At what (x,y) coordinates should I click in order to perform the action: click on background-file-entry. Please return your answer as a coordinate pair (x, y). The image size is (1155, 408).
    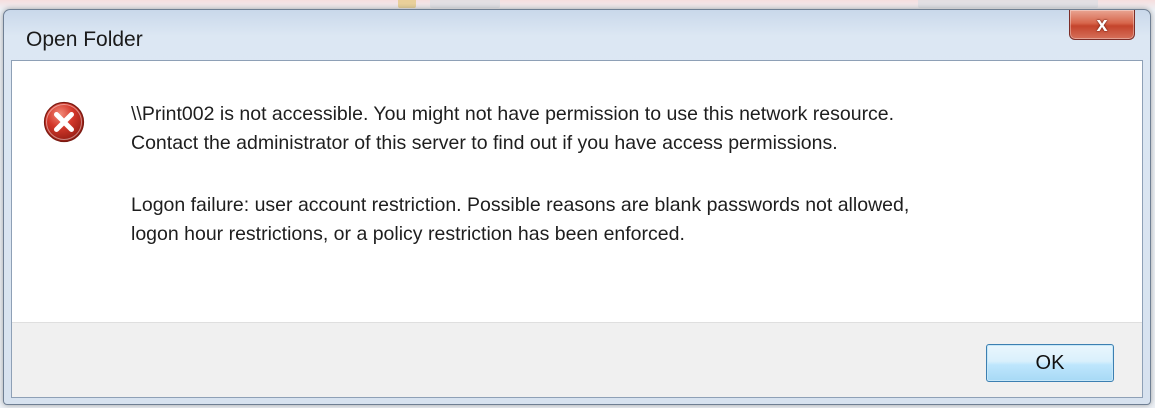
    Looking at the image, I should click on (465, 4).